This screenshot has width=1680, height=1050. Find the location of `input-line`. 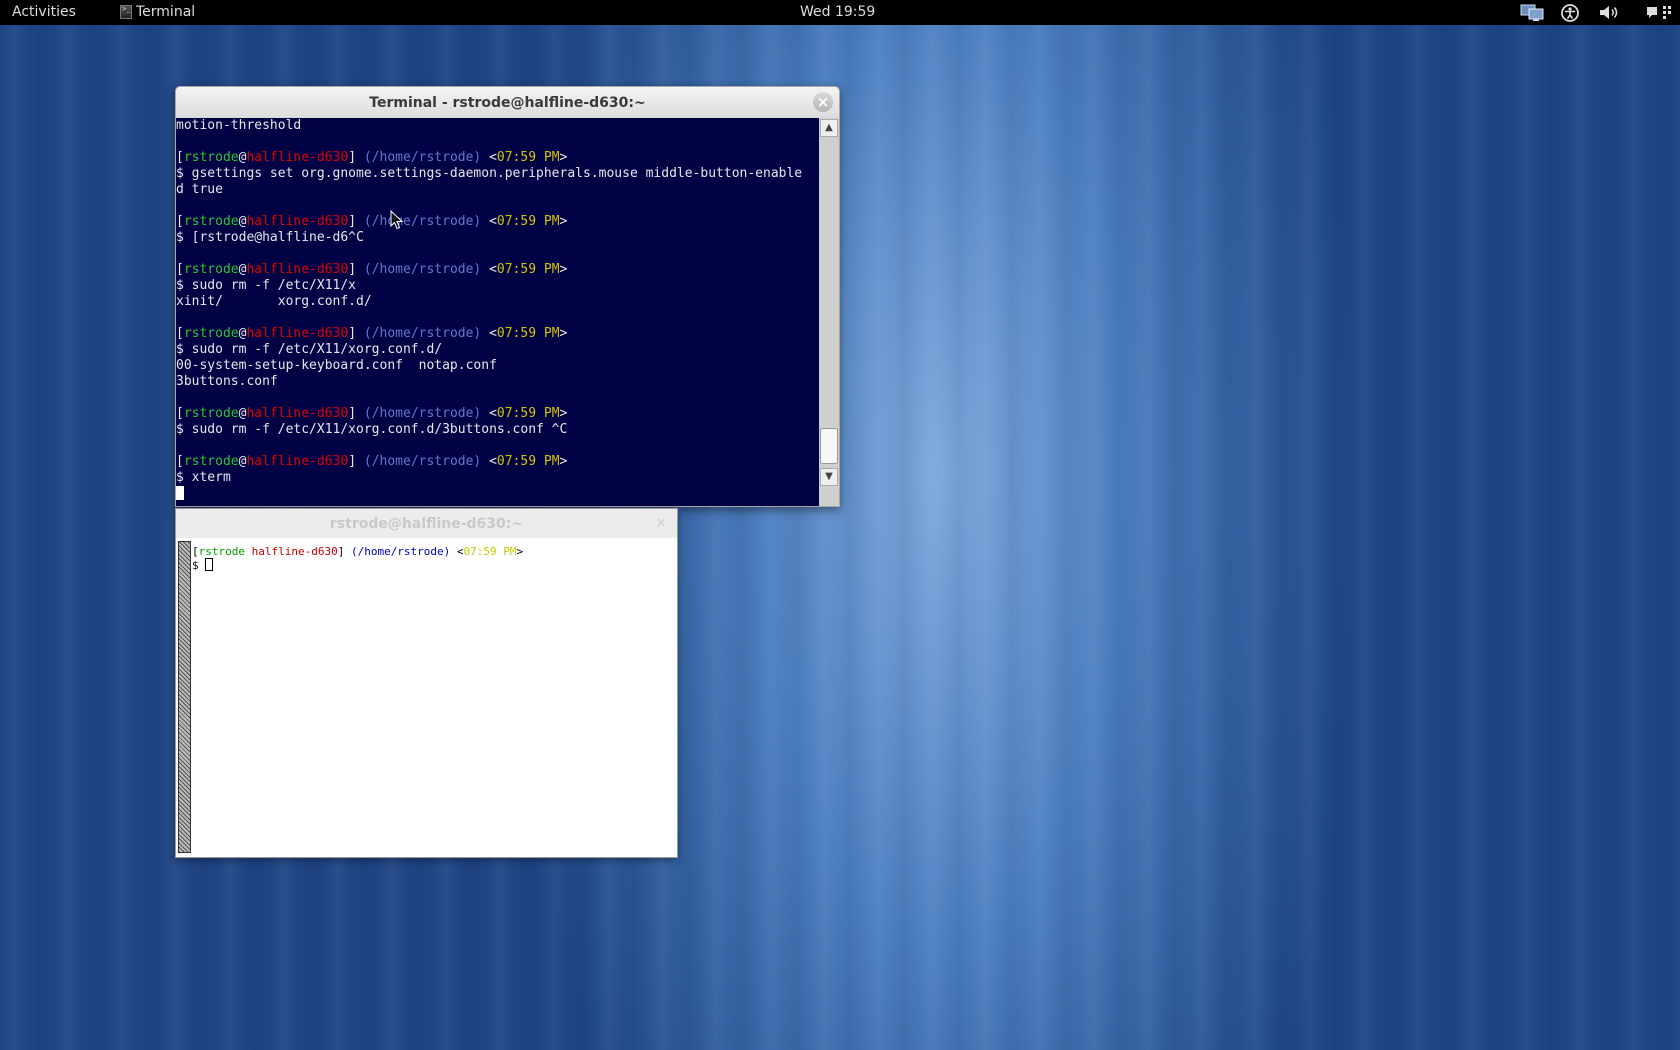

input-line is located at coordinates (497, 494).